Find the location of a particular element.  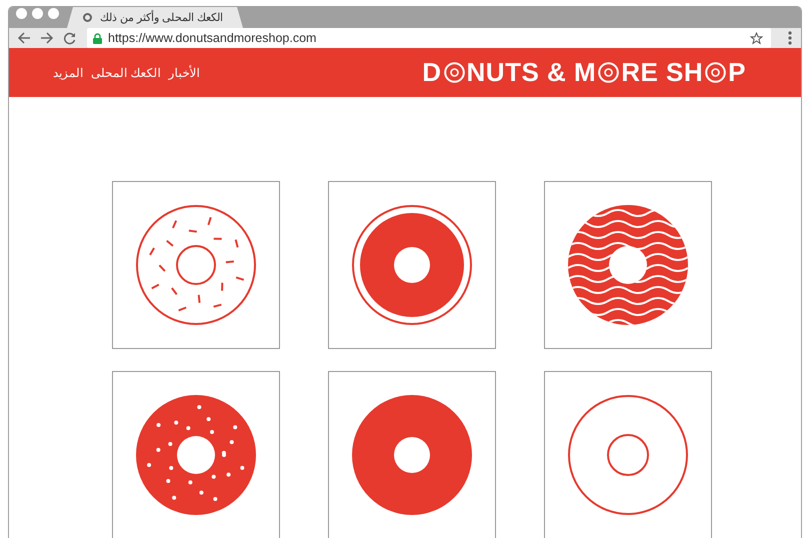

nav-link: الأخبار is located at coordinates (184, 73).